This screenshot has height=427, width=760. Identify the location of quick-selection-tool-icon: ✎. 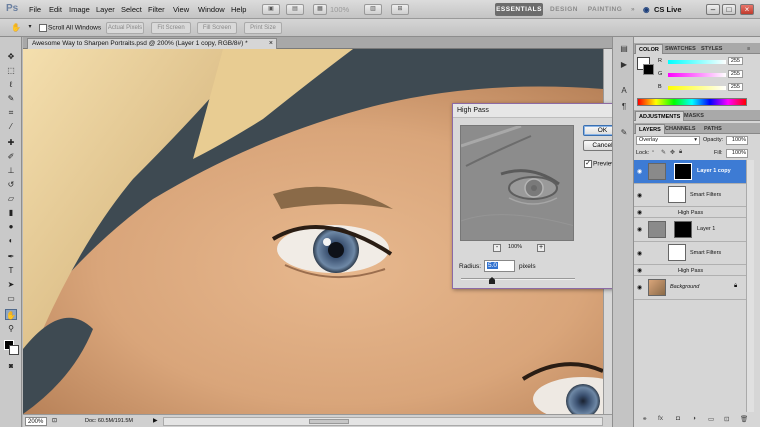
(11, 98).